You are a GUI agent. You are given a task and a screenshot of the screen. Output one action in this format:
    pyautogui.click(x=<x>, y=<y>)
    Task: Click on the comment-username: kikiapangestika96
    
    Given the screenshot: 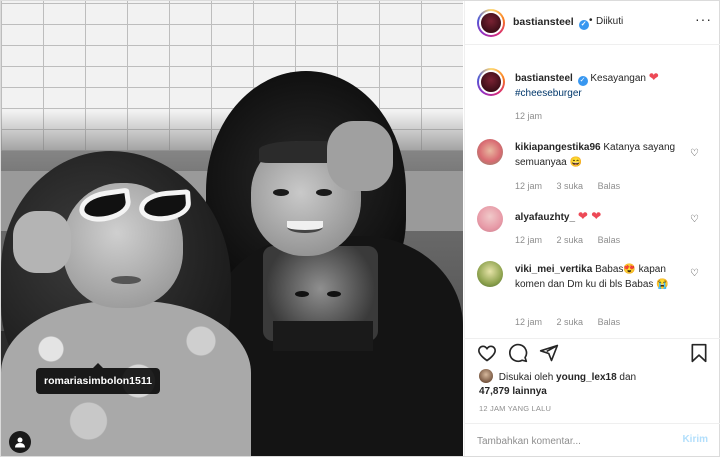 What is the action you would take?
    pyautogui.click(x=558, y=147)
    